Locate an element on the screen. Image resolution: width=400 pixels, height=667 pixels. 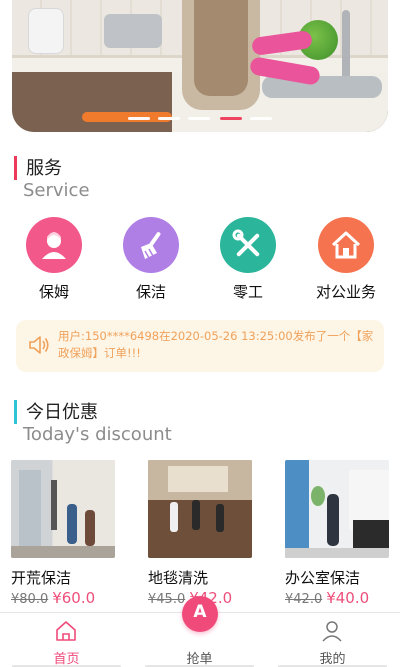
deal-old-price: ¥80.0 is located at coordinates (30, 599).